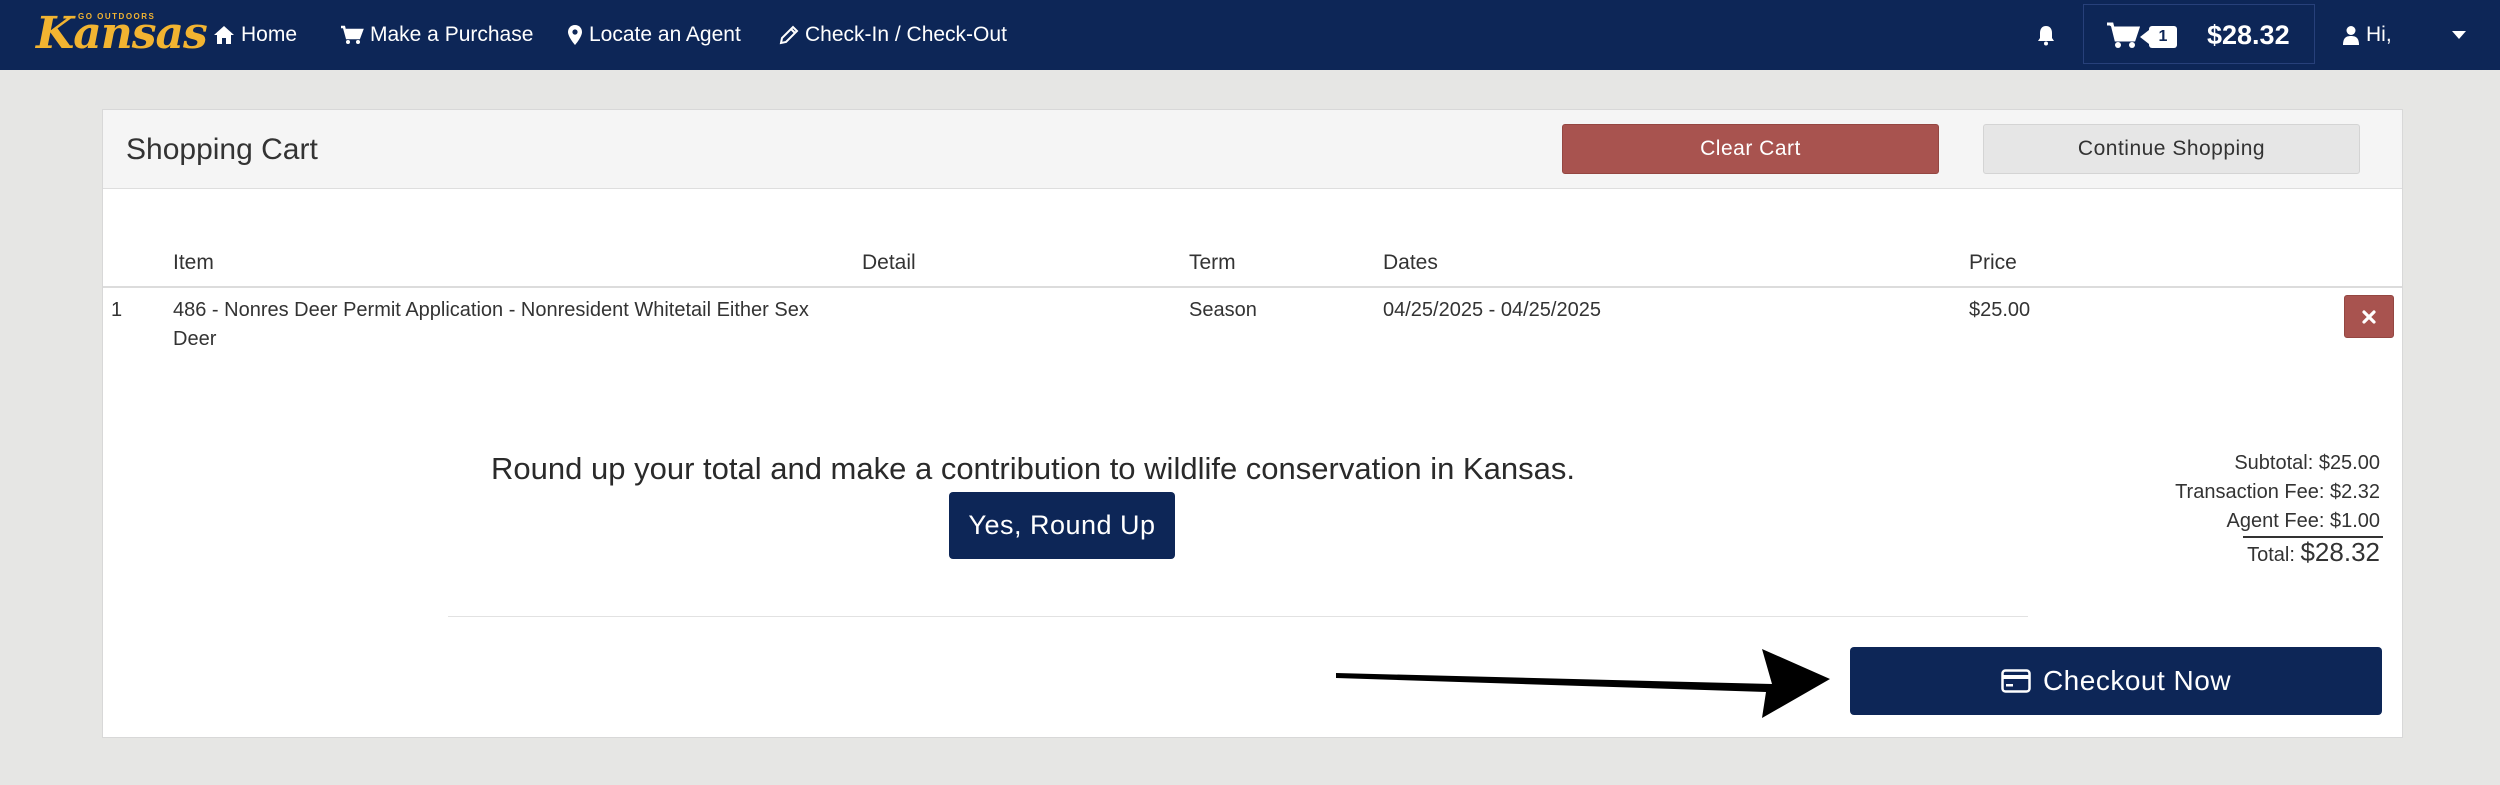  Describe the element at coordinates (1583, 683) in the screenshot. I see `arrow-annotation` at that location.